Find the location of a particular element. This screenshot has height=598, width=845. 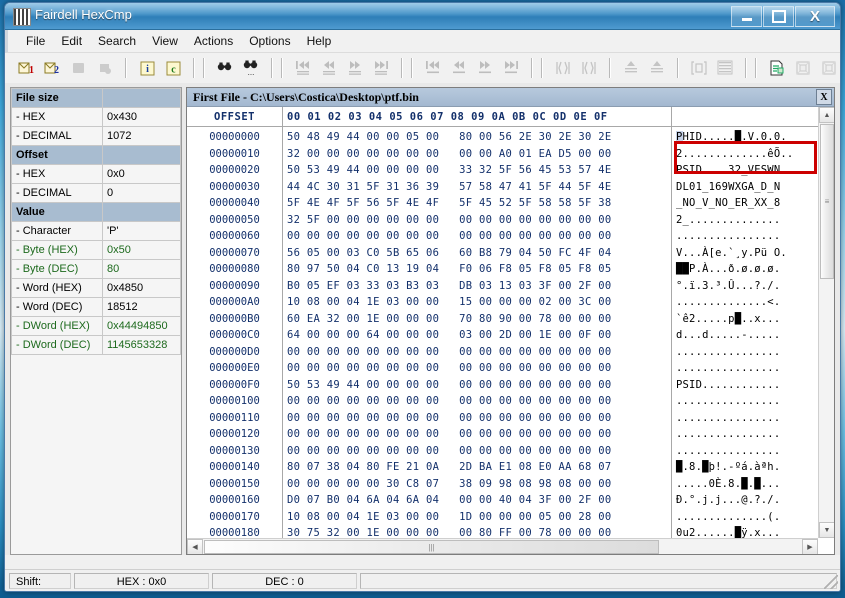

view-list-icon is located at coordinates (725, 68).